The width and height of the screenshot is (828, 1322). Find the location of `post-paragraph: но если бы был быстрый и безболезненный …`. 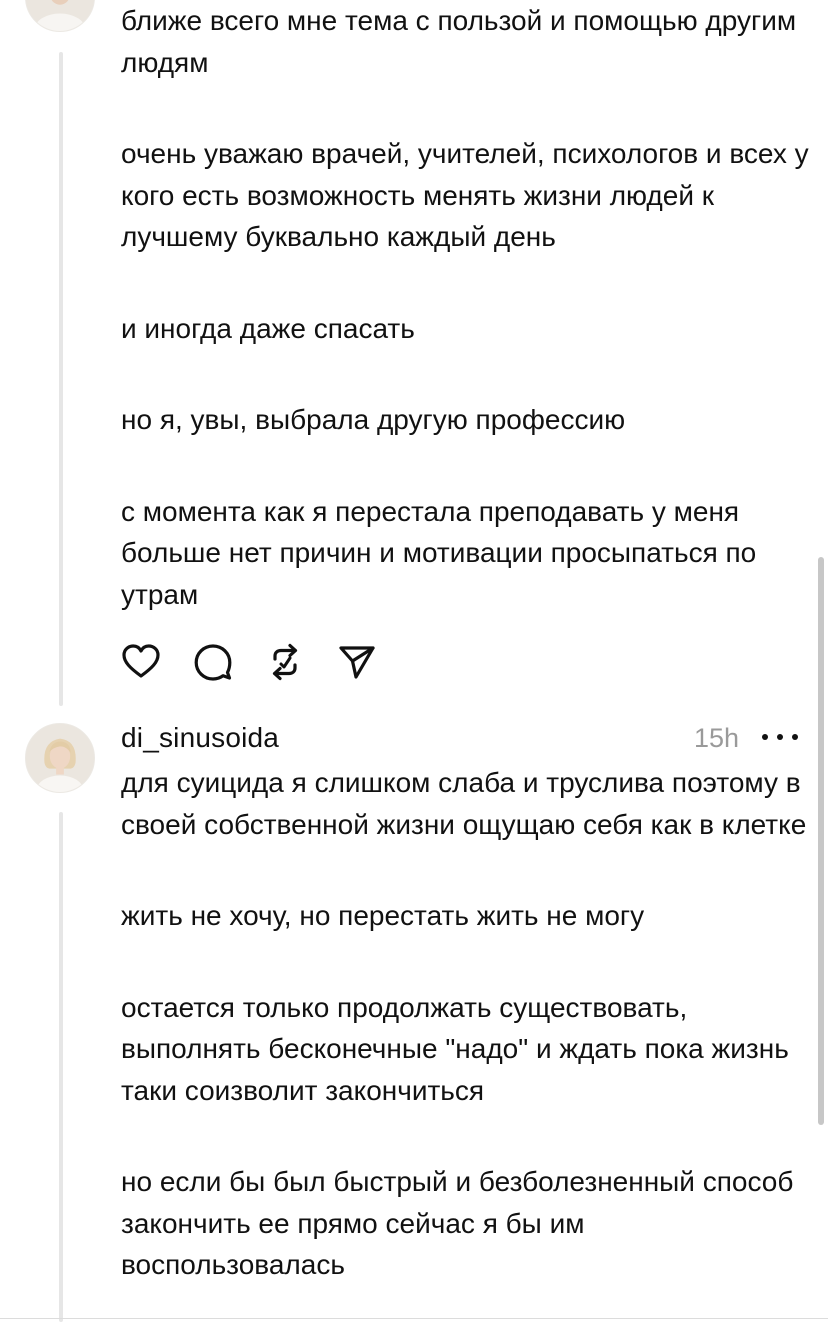

post-paragraph: но если бы был быстрый и безболезненный … is located at coordinates (457, 1223).